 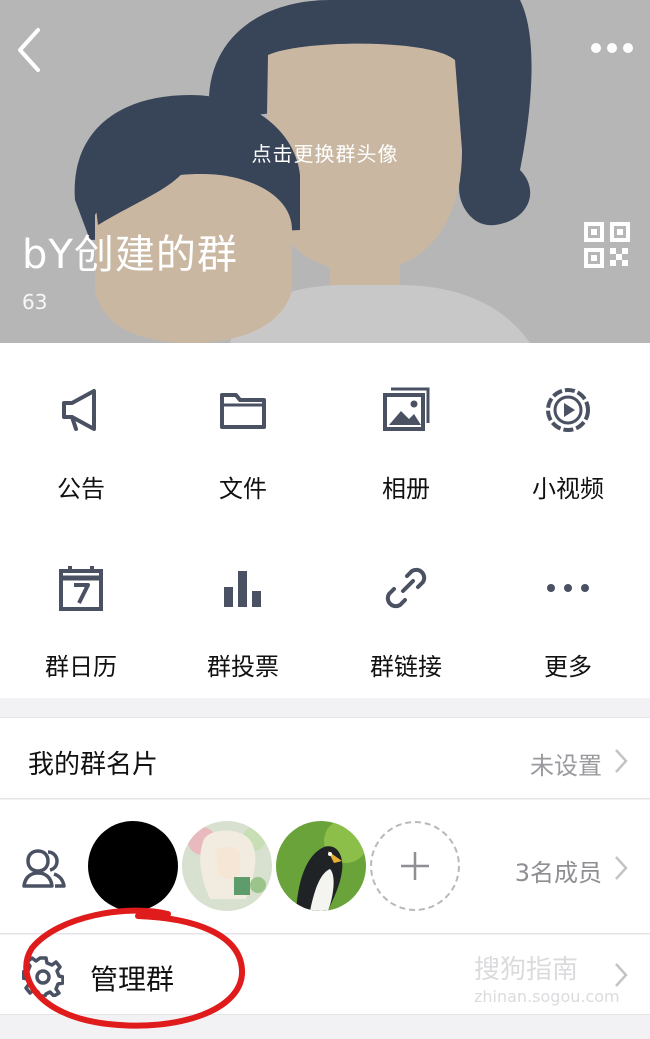 What do you see at coordinates (406, 667) in the screenshot?
I see `grid-item-label: 群链接` at bounding box center [406, 667].